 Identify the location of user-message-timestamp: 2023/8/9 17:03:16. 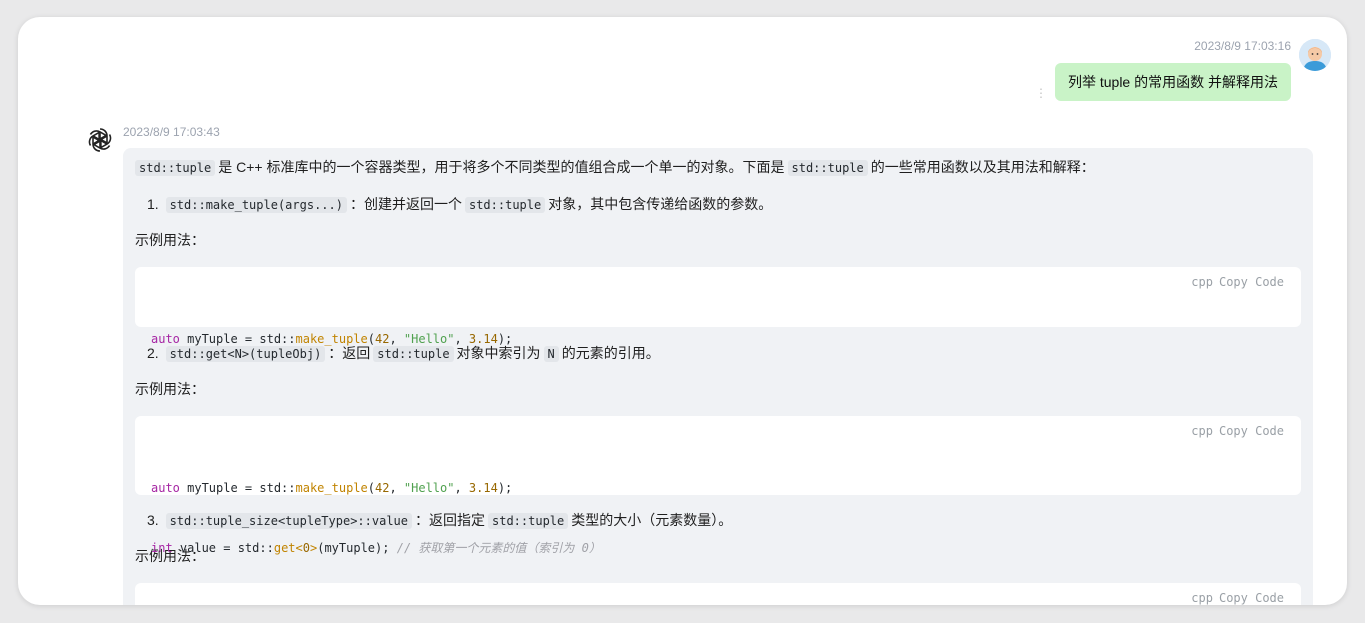
(1242, 46).